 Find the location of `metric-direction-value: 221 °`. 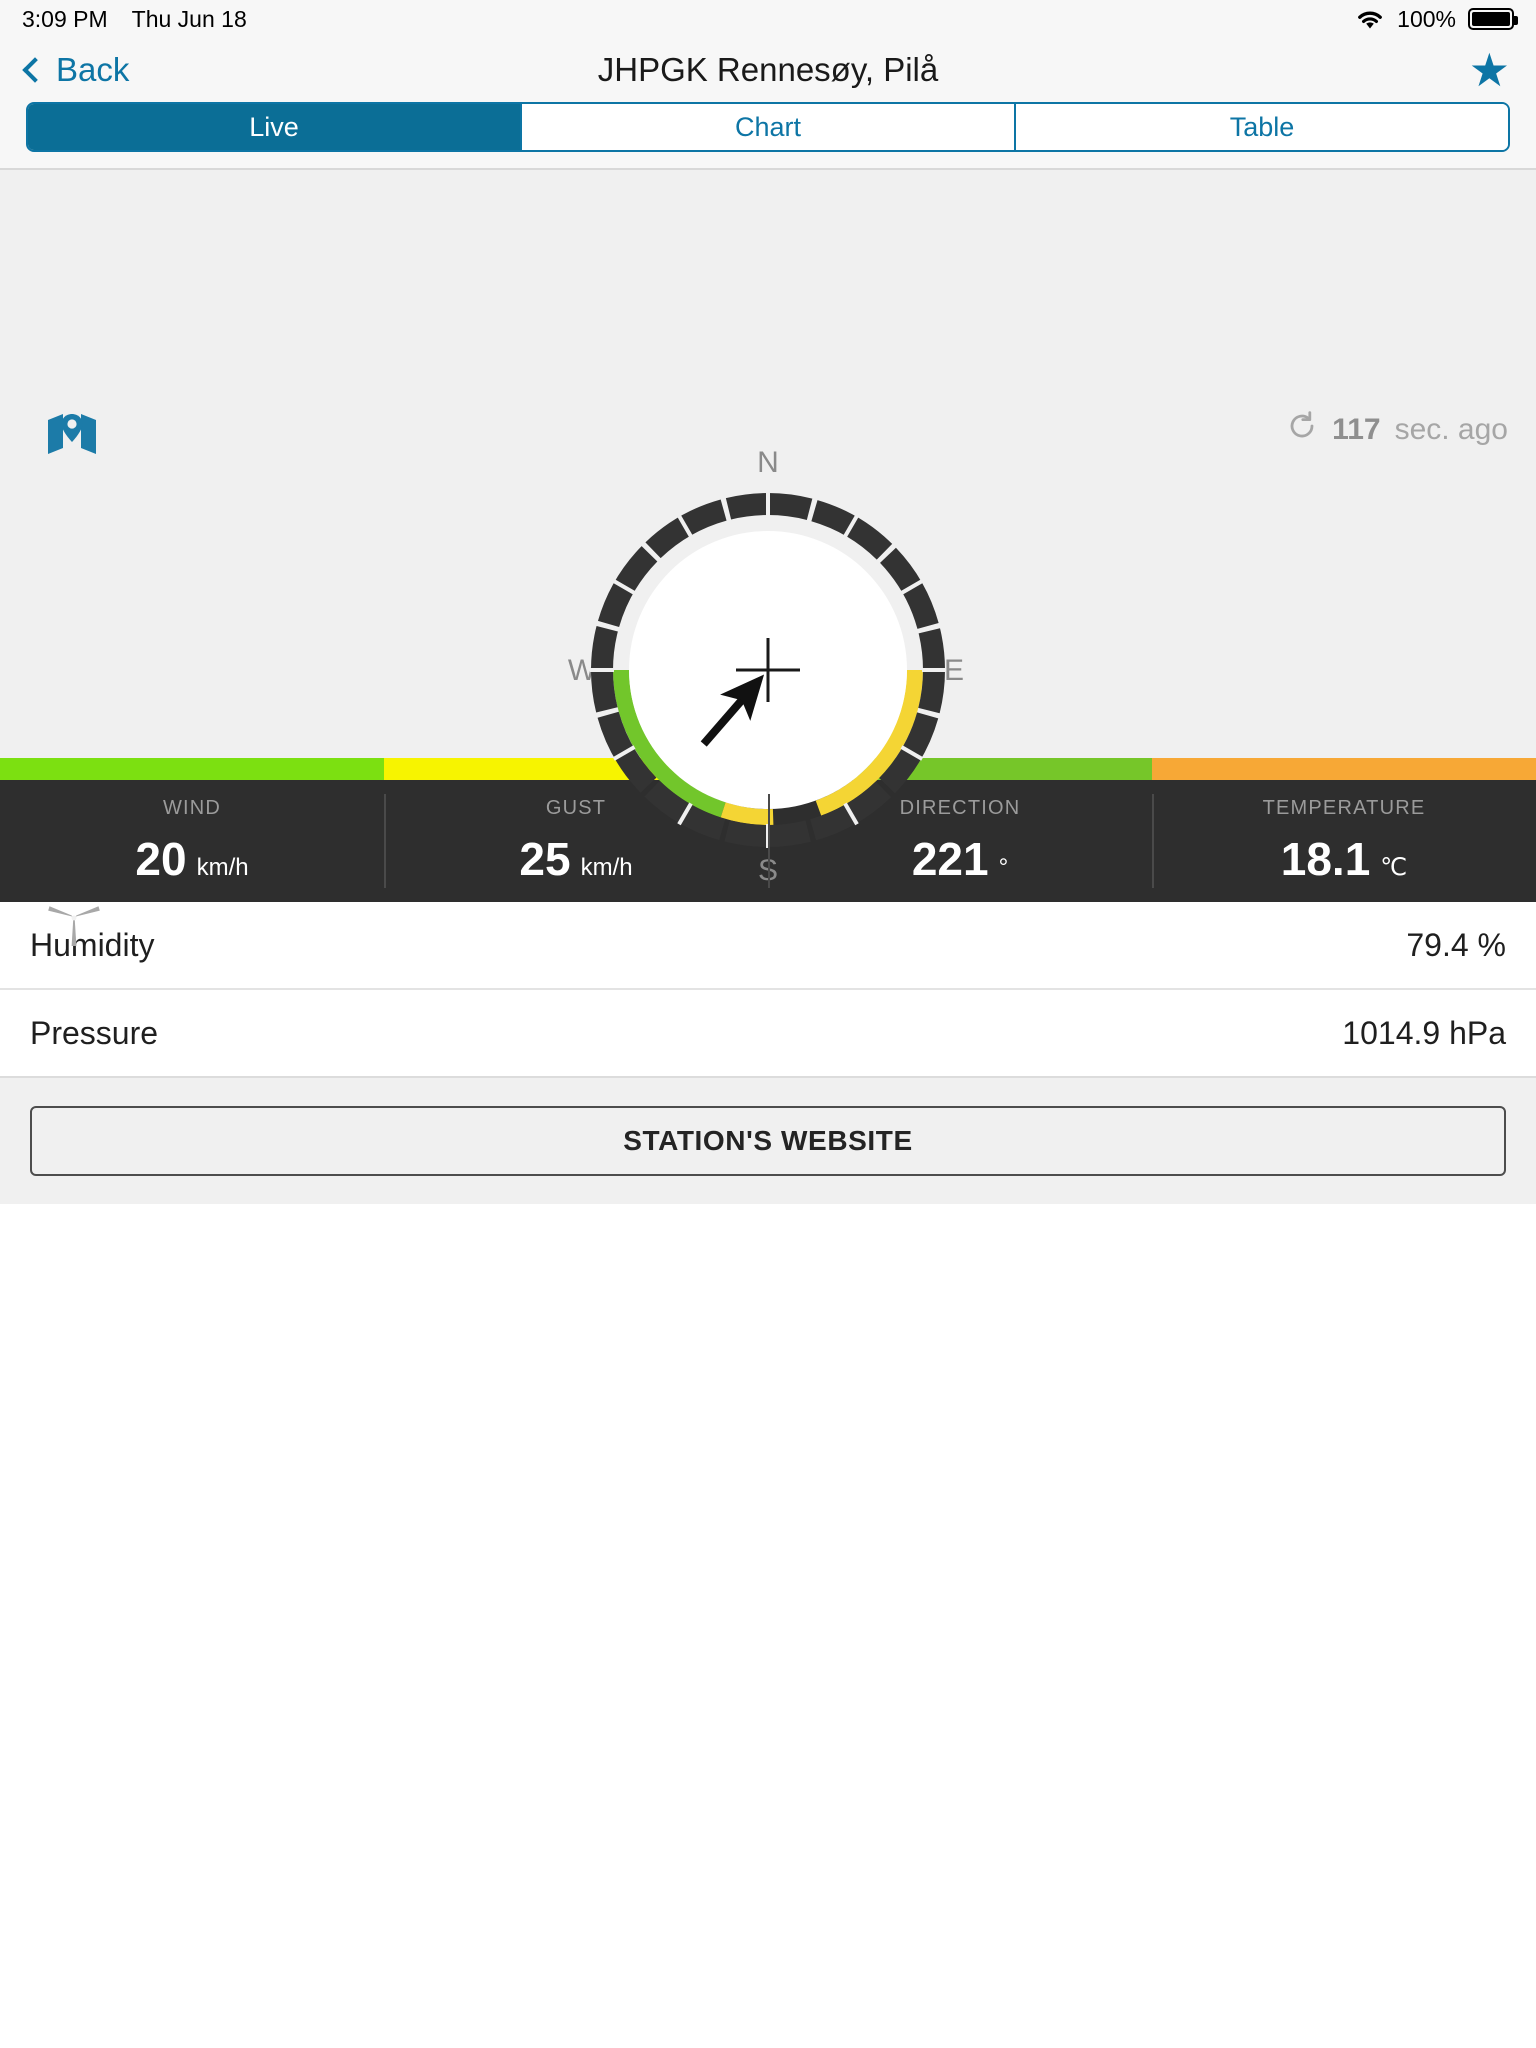

metric-direction-value: 221 ° is located at coordinates (960, 859).